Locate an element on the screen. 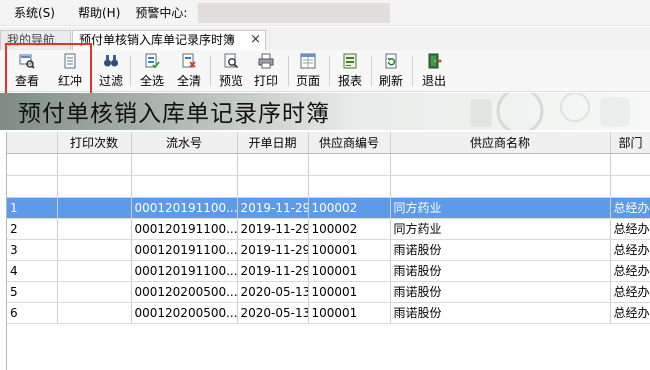 The width and height of the screenshot is (650, 370). exit-door-icon is located at coordinates (435, 61).